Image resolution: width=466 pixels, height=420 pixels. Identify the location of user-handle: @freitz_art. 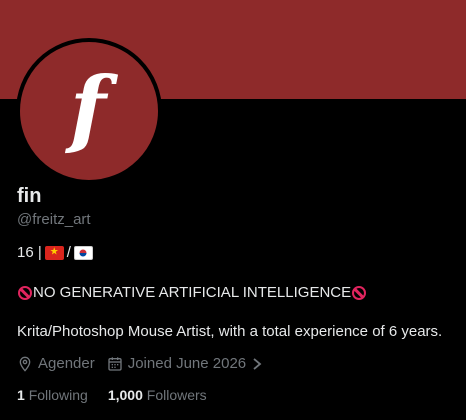
(54, 219).